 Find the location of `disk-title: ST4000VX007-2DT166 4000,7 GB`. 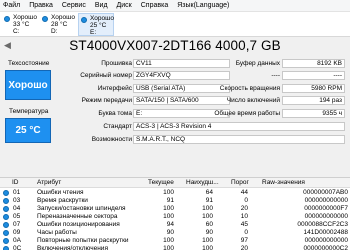

disk-title: ST4000VX007-2DT166 4000,7 GB is located at coordinates (175, 45).